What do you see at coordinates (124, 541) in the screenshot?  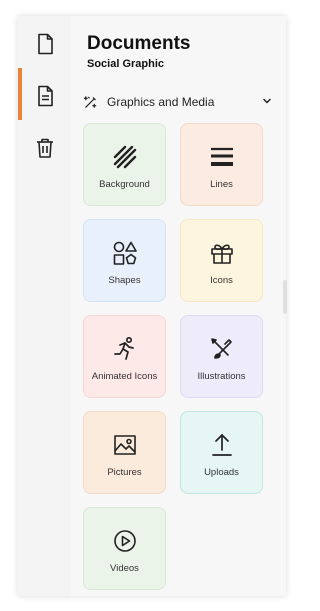 I see `play-circle-icon` at bounding box center [124, 541].